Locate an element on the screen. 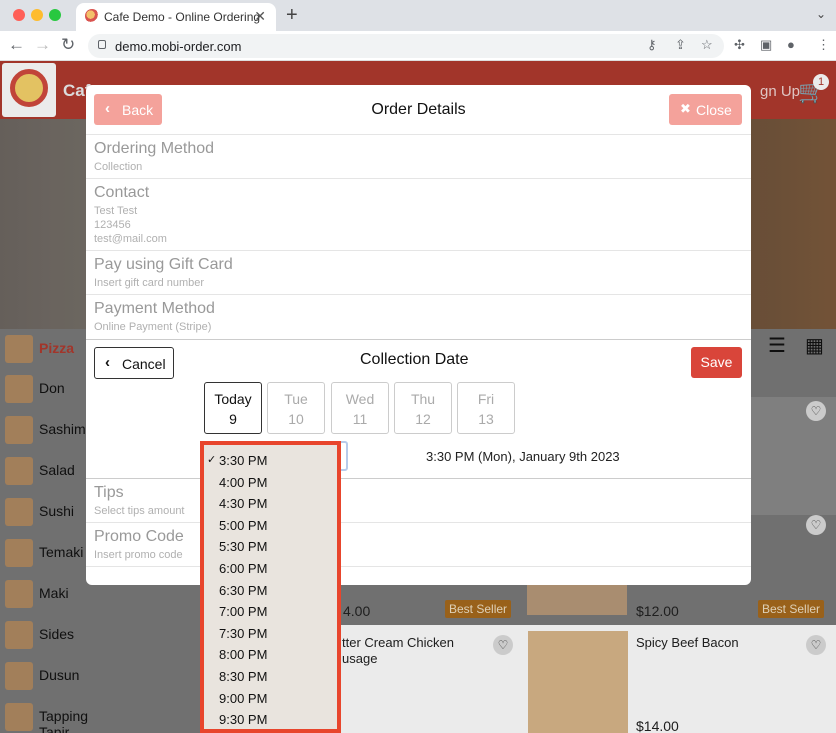  window-close-dot is located at coordinates (19, 15).